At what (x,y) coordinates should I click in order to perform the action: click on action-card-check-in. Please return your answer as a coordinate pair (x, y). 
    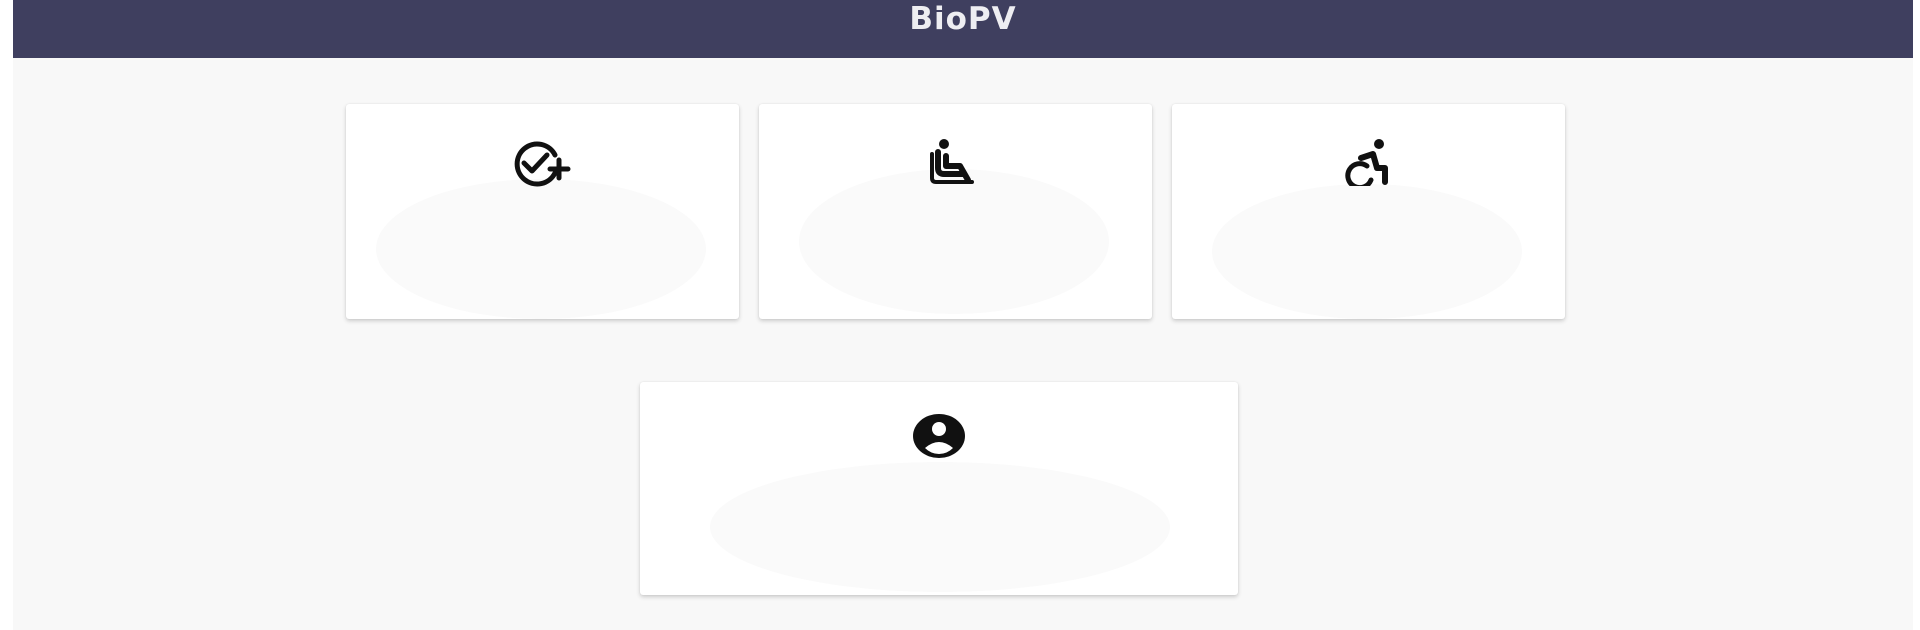
    Looking at the image, I should click on (542, 211).